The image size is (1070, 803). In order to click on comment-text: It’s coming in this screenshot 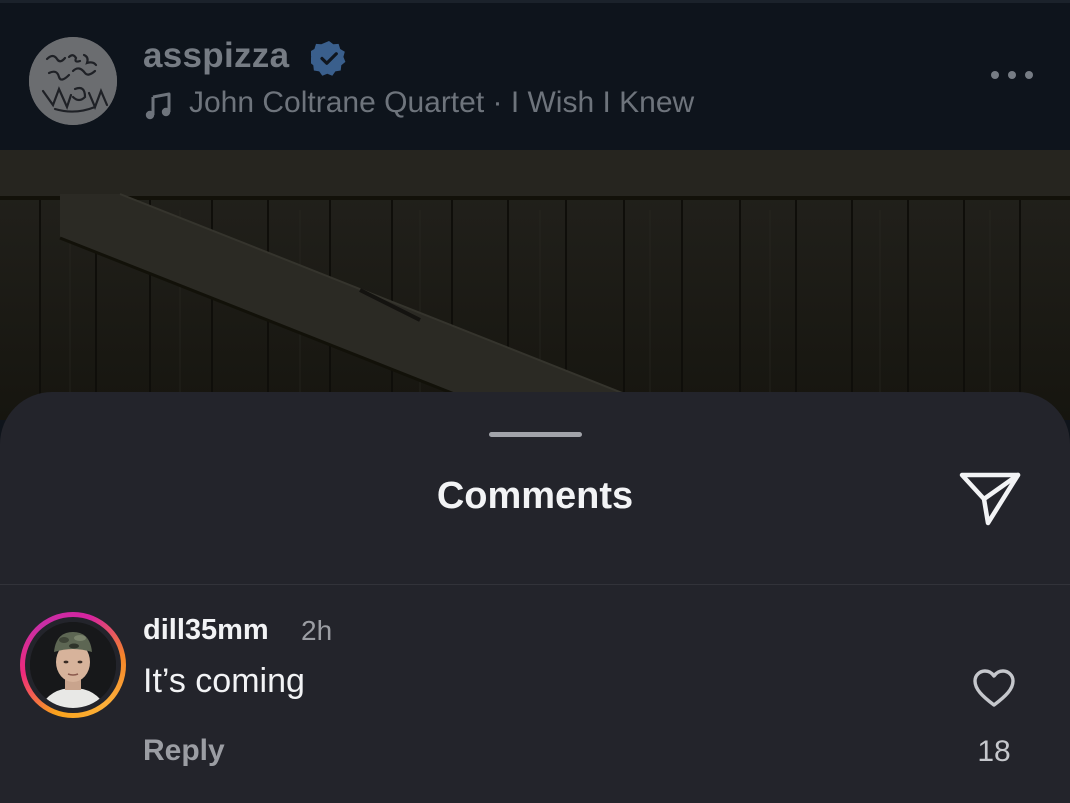, I will do `click(224, 681)`.